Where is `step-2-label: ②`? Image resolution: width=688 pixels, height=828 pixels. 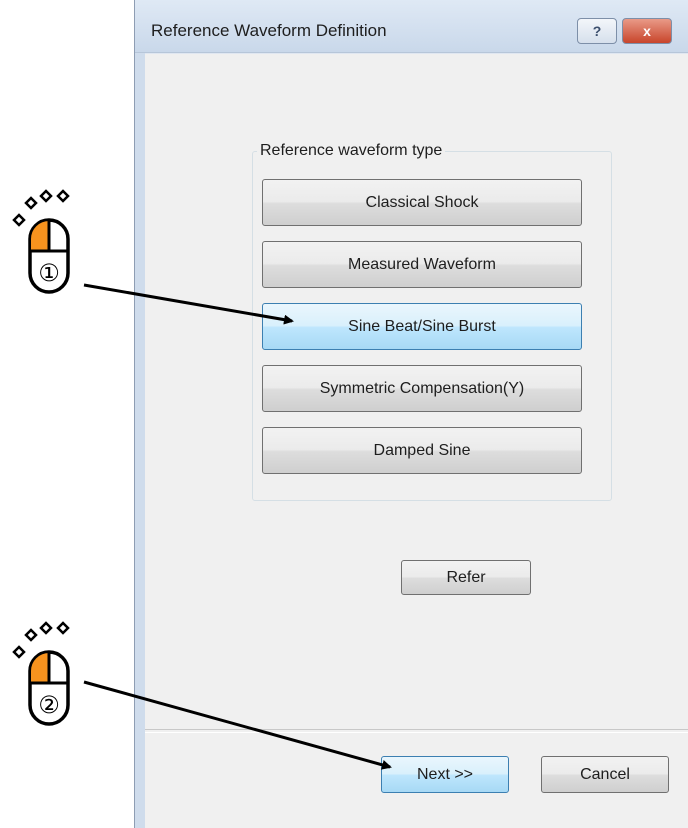 step-2-label: ② is located at coordinates (49, 705).